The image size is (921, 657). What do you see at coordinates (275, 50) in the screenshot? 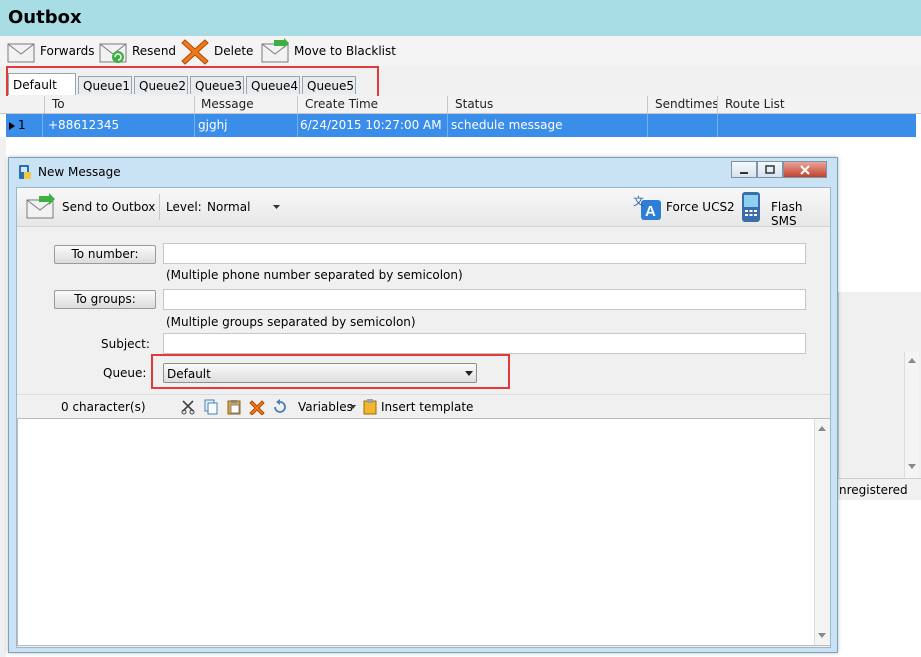
I see `envelope-move-icon` at bounding box center [275, 50].